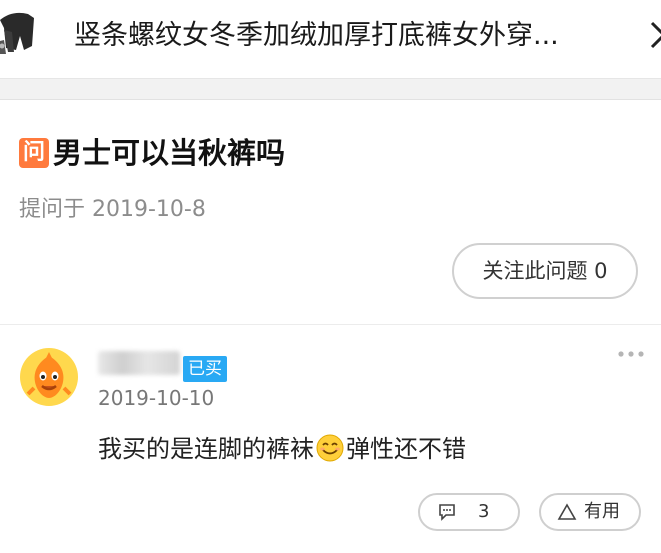 The height and width of the screenshot is (553, 661). What do you see at coordinates (602, 511) in the screenshot?
I see `useful-label: 有用` at bounding box center [602, 511].